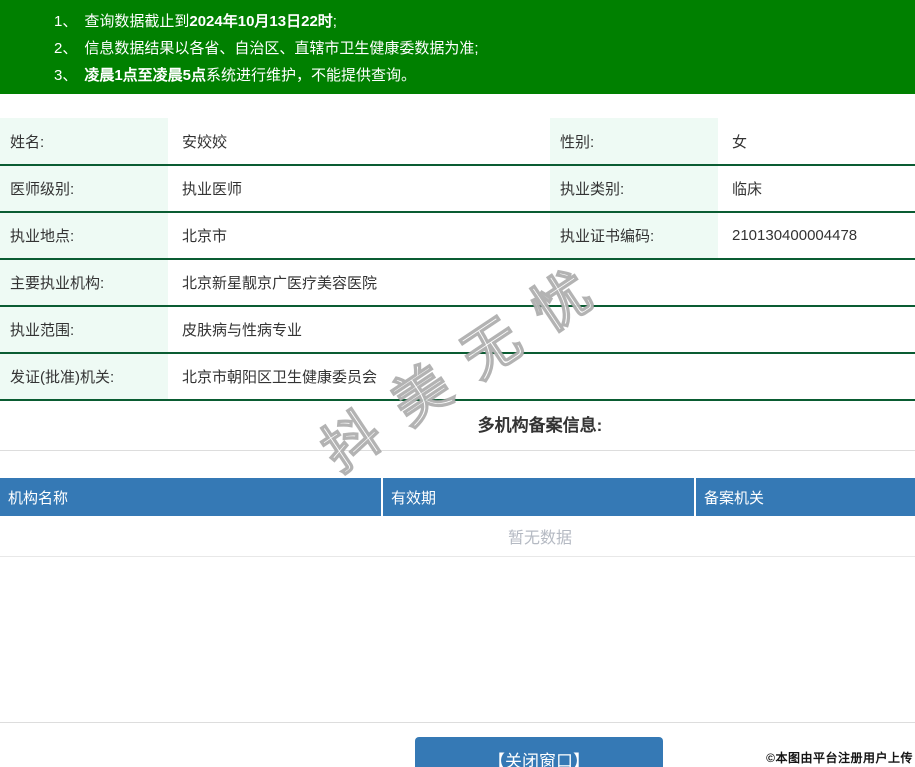  What do you see at coordinates (457, 426) in the screenshot?
I see `multi-institution-section-title: 多机构备案信息:` at bounding box center [457, 426].